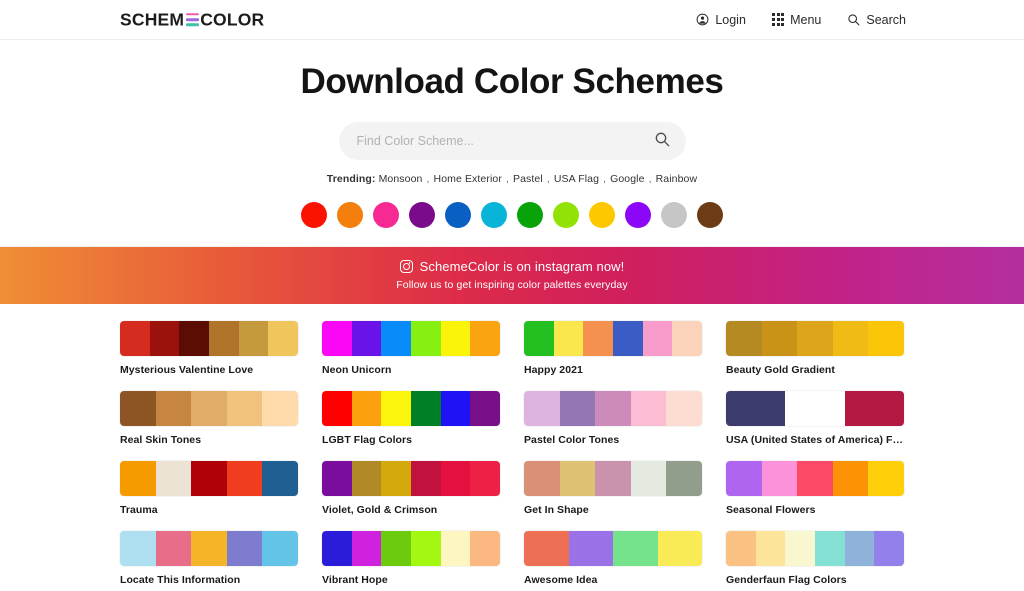 The height and width of the screenshot is (591, 1024). What do you see at coordinates (674, 214) in the screenshot?
I see `color-dot-gray` at bounding box center [674, 214].